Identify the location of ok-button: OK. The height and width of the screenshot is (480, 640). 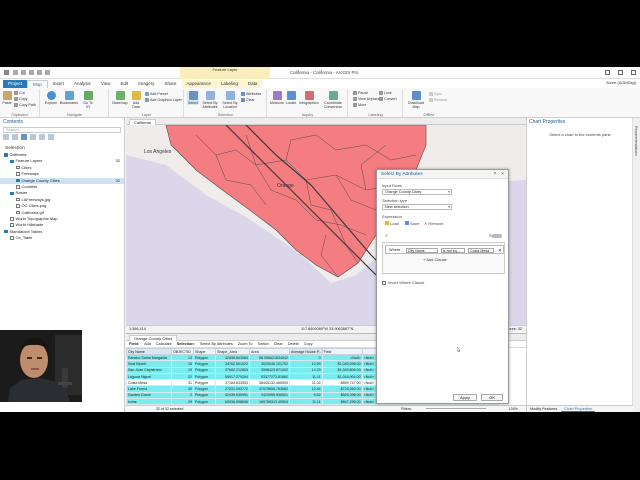
(492, 397).